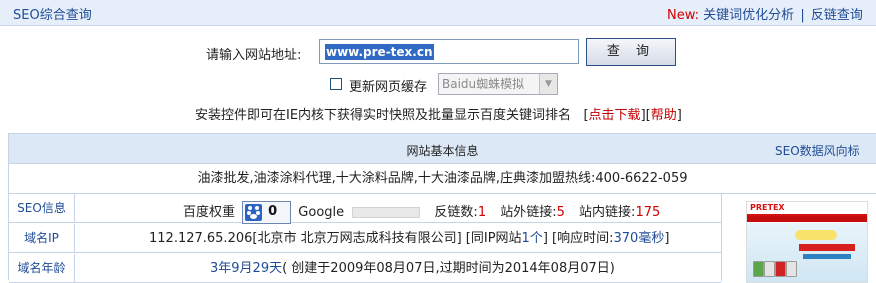 This screenshot has height=283, width=876. Describe the element at coordinates (305, 238) in the screenshot. I see `ip-address: 112.127.65.206[北京市 北京万网志成科技有限公司]` at that location.